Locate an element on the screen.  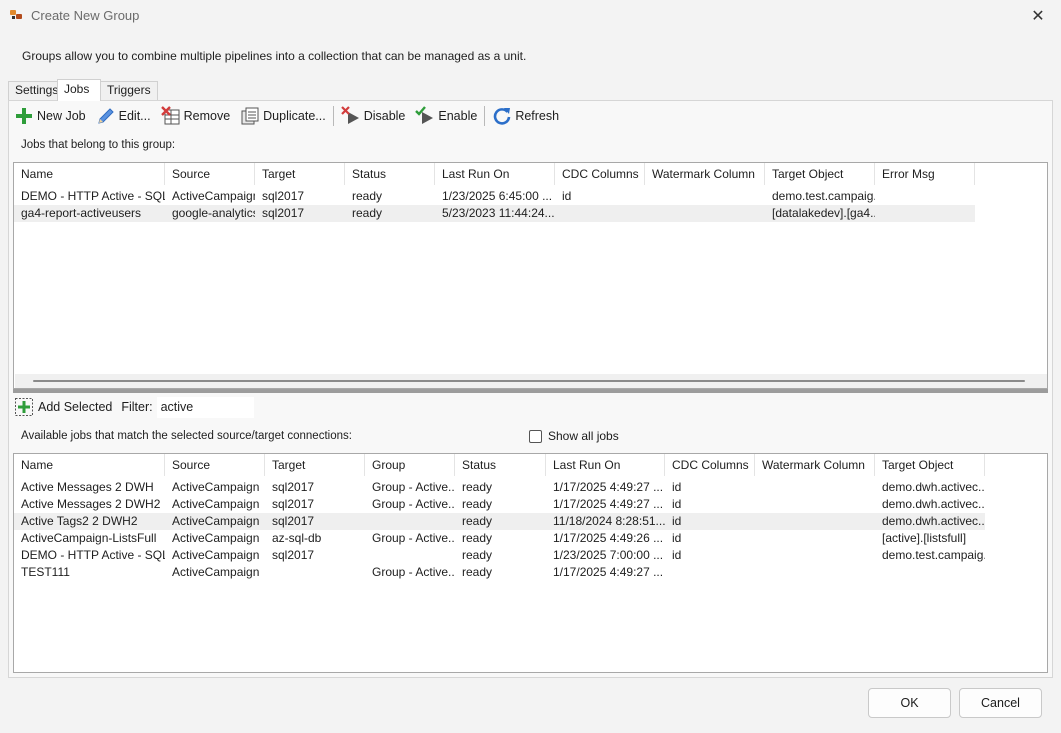
remove-button: Remove is located at coordinates (196, 116).